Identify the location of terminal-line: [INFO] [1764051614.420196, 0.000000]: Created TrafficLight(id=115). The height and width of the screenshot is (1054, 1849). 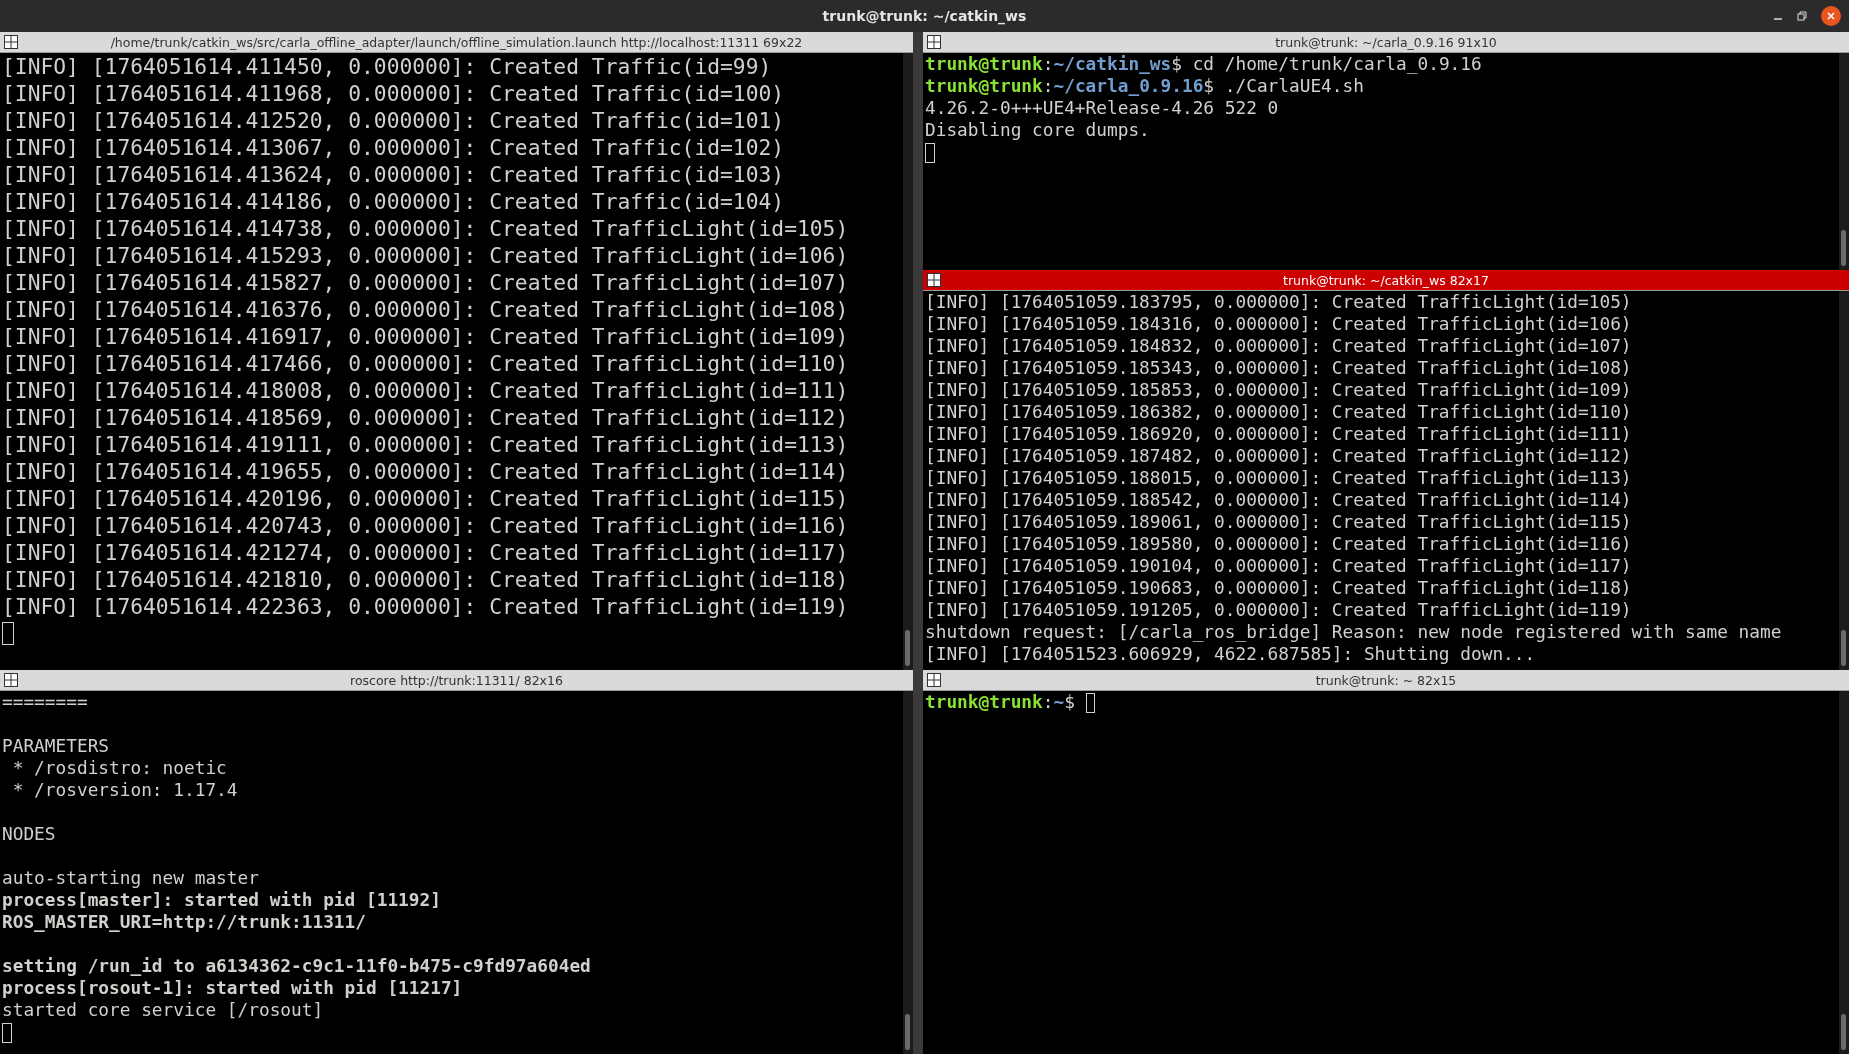
(425, 500).